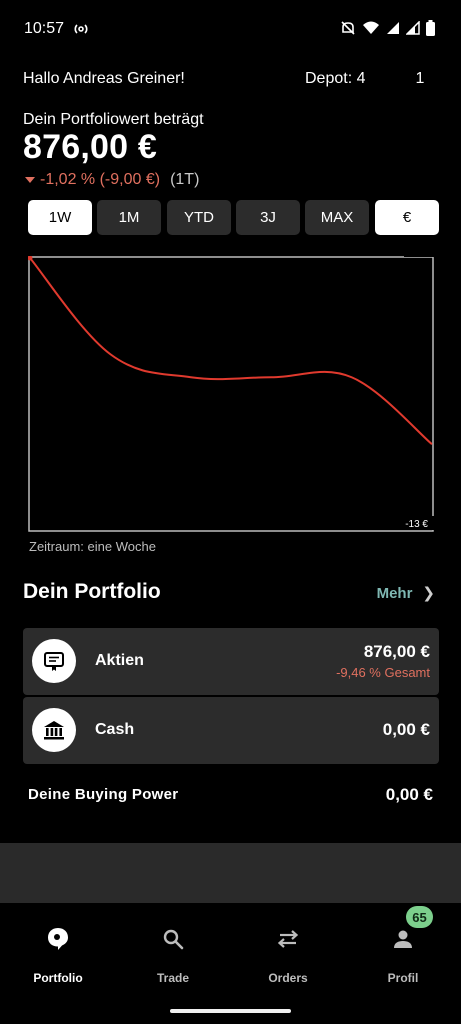 Image resolution: width=461 pixels, height=1024 pixels. I want to click on content-bottom-band, so click(230, 873).